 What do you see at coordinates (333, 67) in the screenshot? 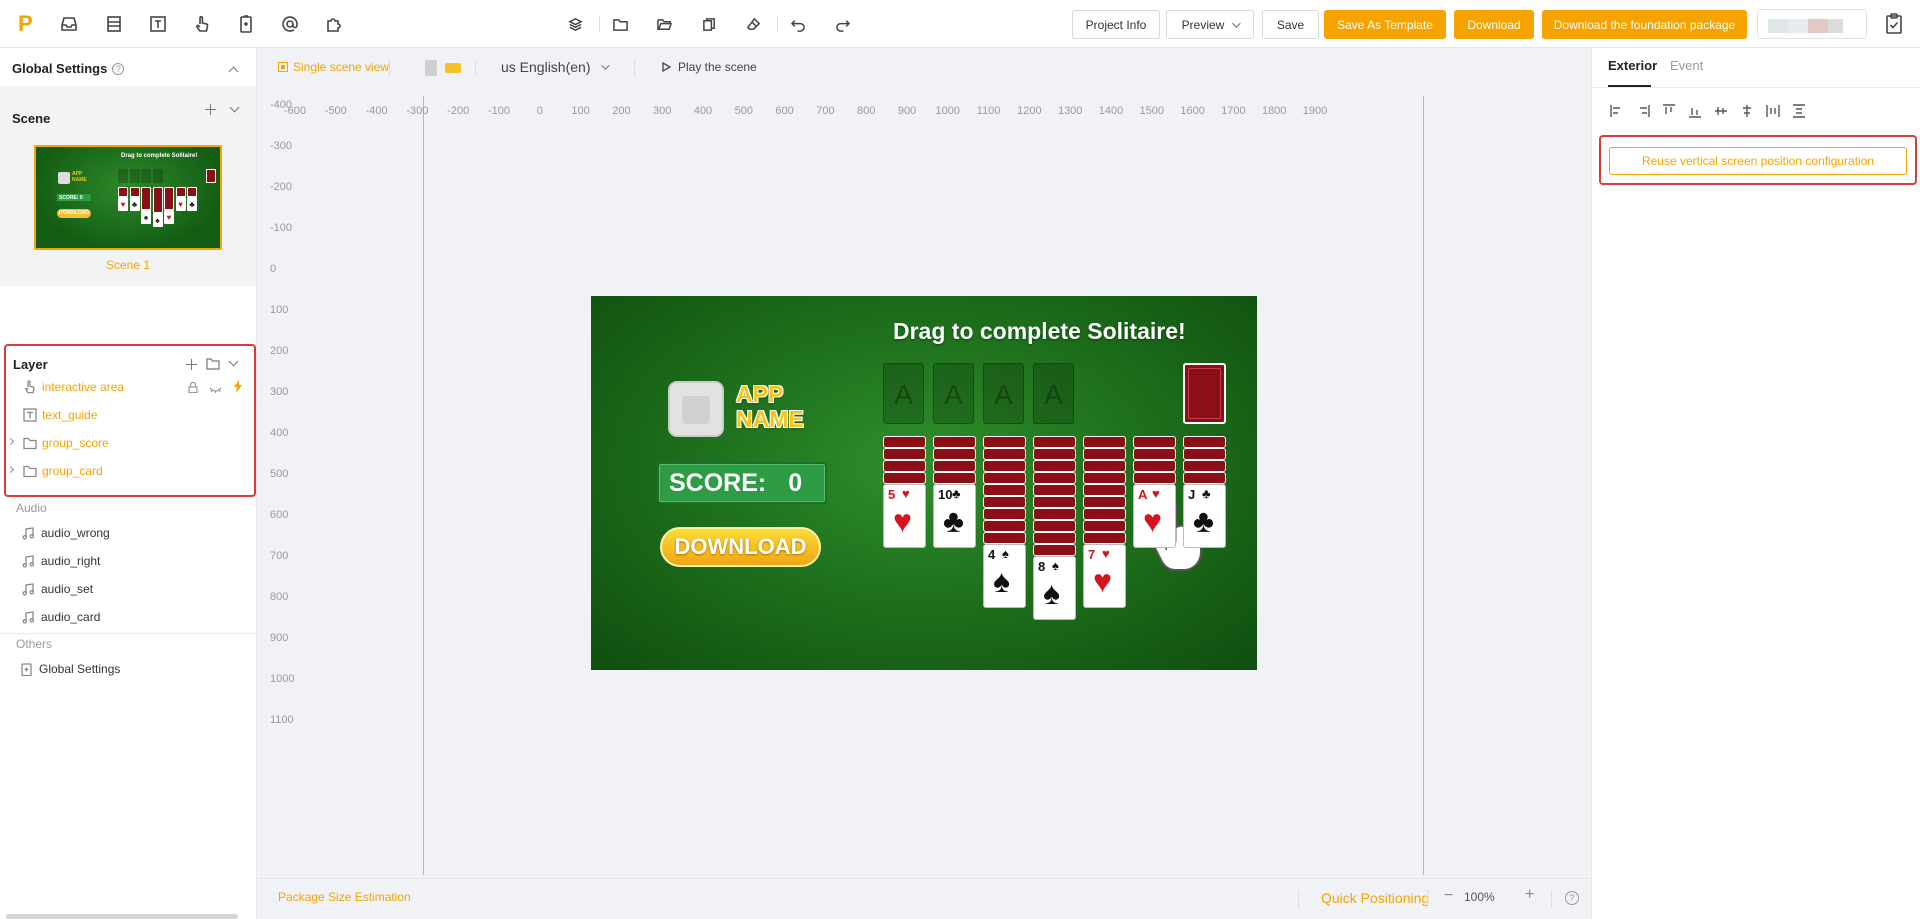
I see `single-scene-view-toggle: Single scene view` at bounding box center [333, 67].